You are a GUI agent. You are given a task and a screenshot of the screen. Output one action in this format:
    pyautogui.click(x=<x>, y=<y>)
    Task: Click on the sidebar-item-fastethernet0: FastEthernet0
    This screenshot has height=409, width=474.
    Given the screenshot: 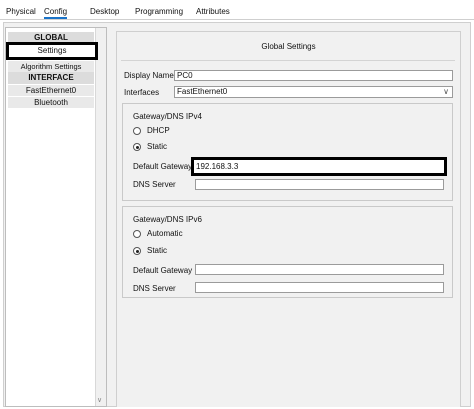 What is the action you would take?
    pyautogui.click(x=51, y=90)
    